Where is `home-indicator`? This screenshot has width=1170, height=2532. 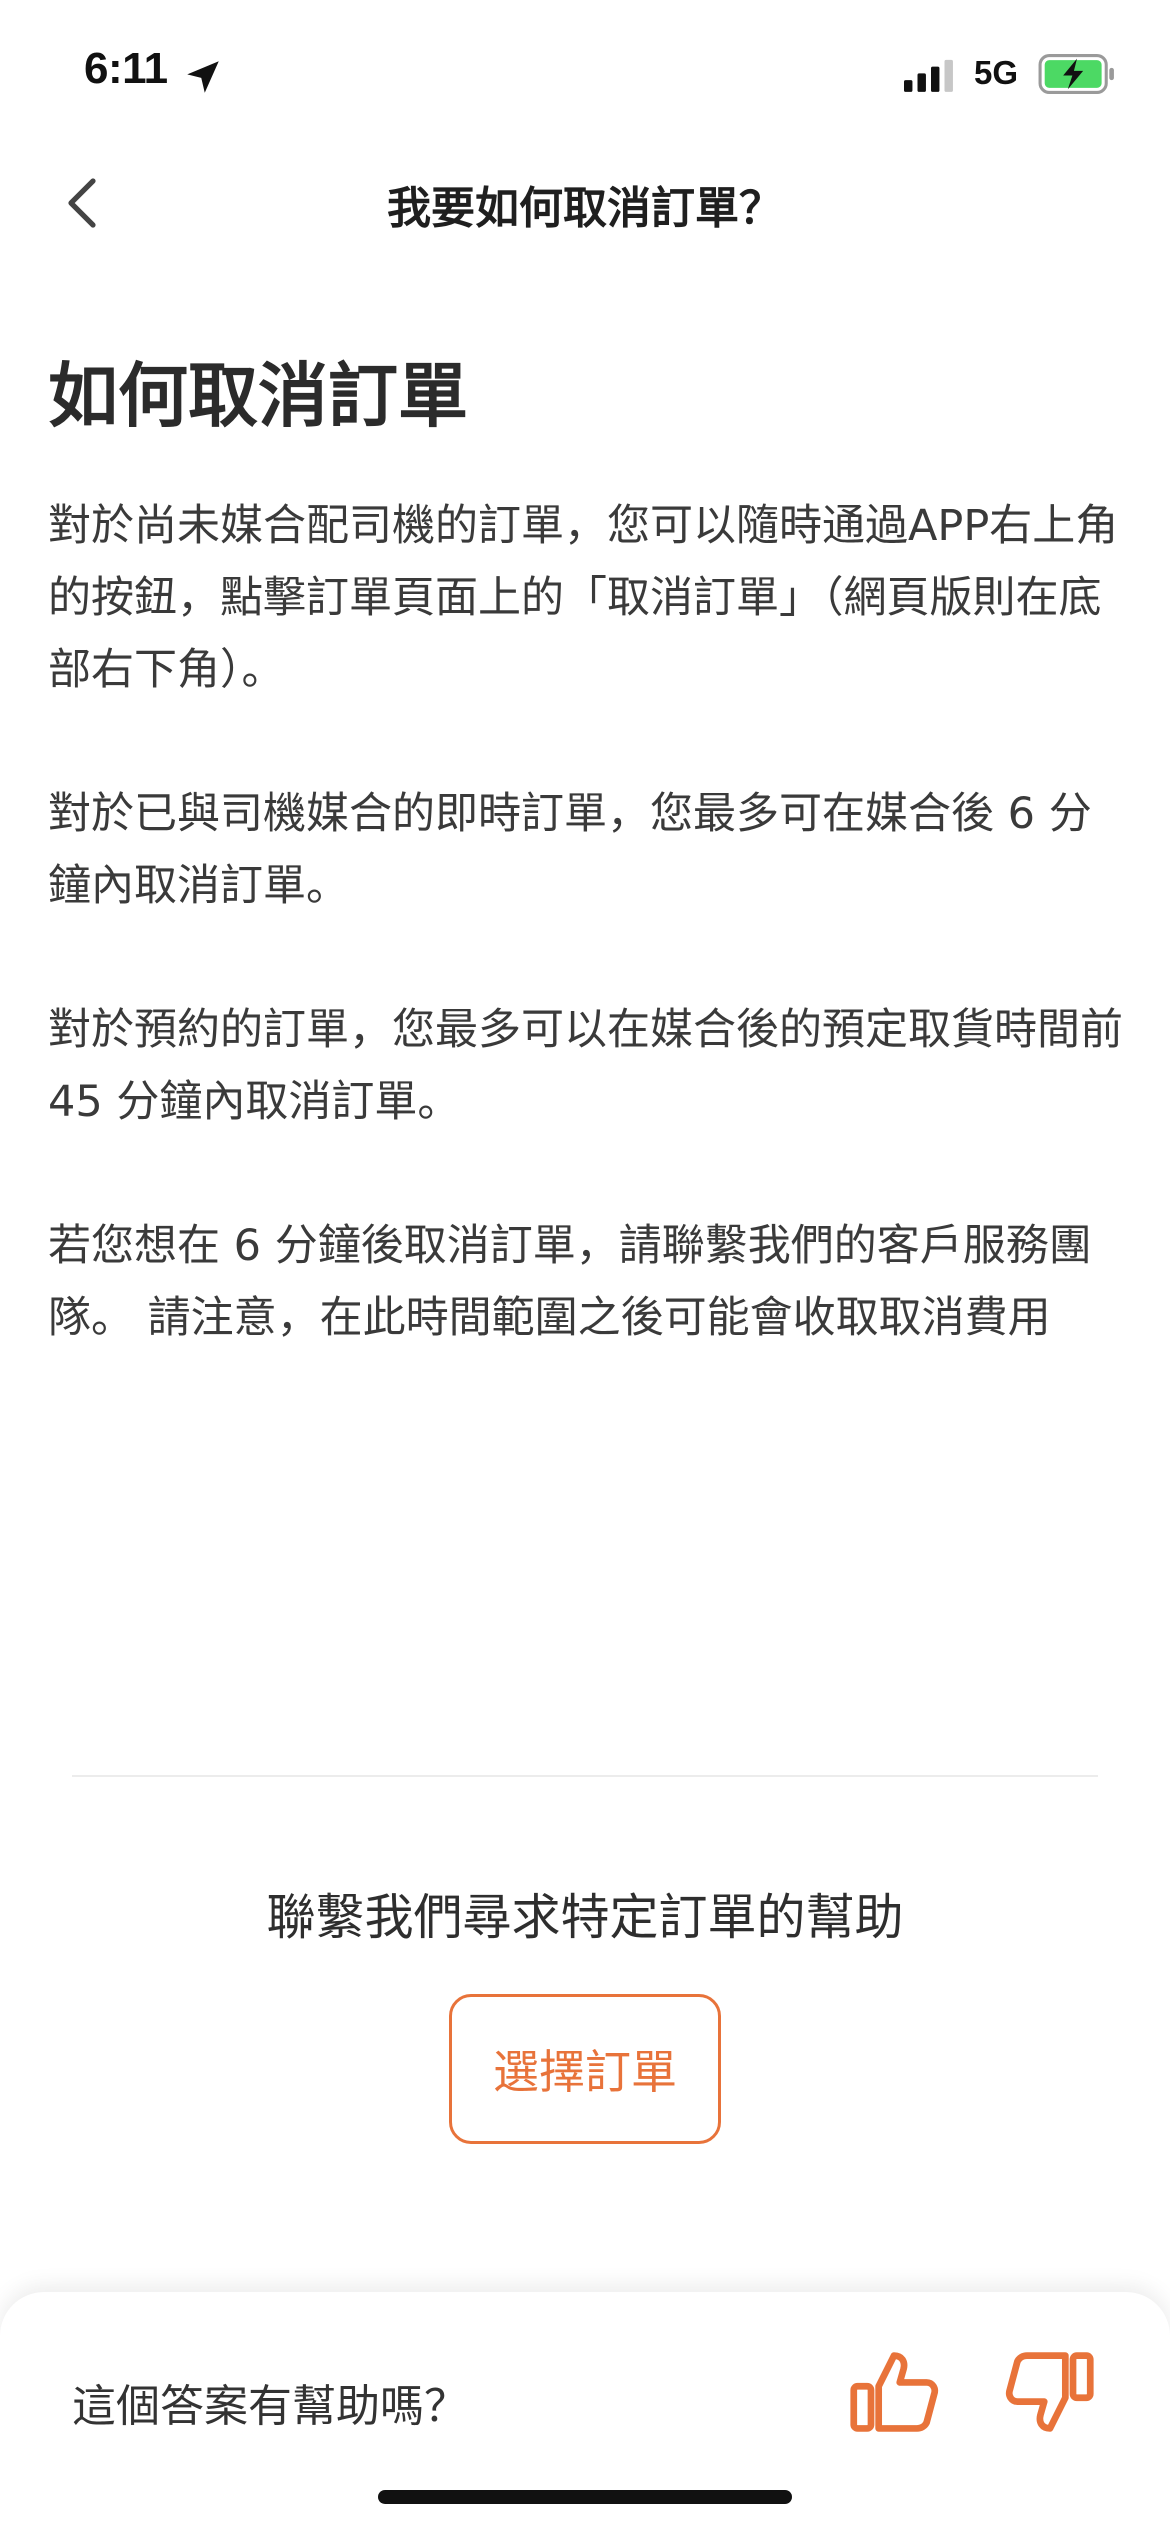 home-indicator is located at coordinates (585, 2497).